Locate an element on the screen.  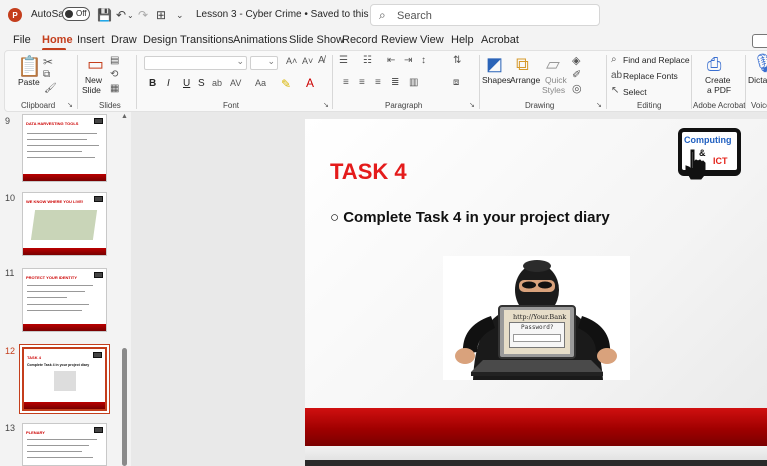
drawing-launcher-icon: ↘ is located at coordinates (599, 105).